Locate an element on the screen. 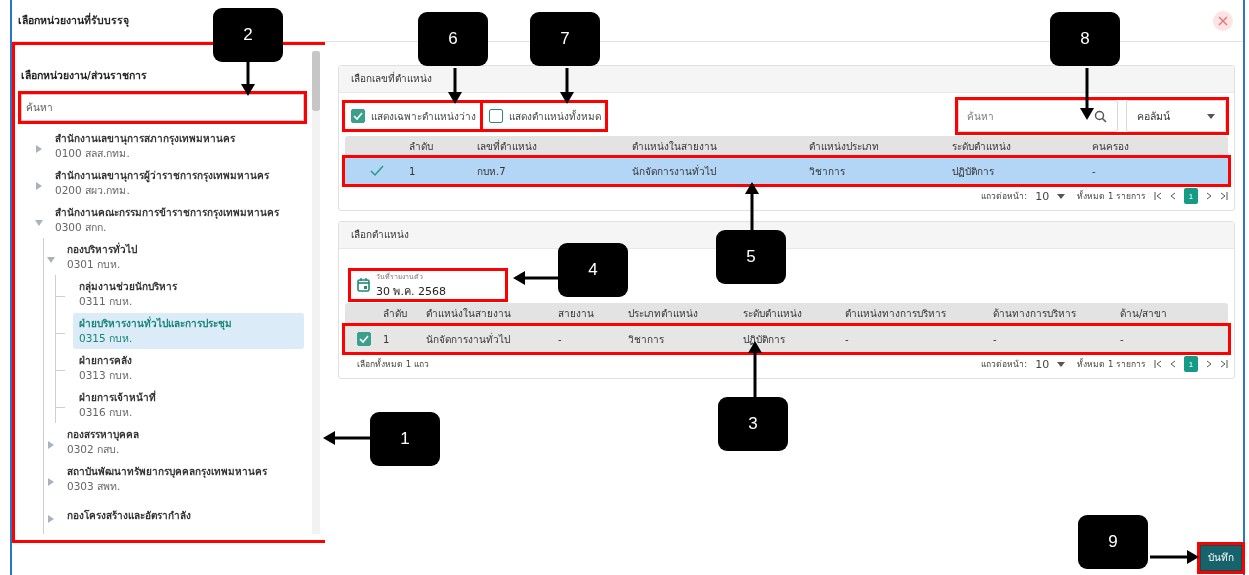 Image resolution: width=1249 pixels, height=575 pixels. tree-item: สถาบันพัฒนาทรัพยากรบุคคลกรุงเทพมหานคร 0303 สพท. is located at coordinates (182, 478).